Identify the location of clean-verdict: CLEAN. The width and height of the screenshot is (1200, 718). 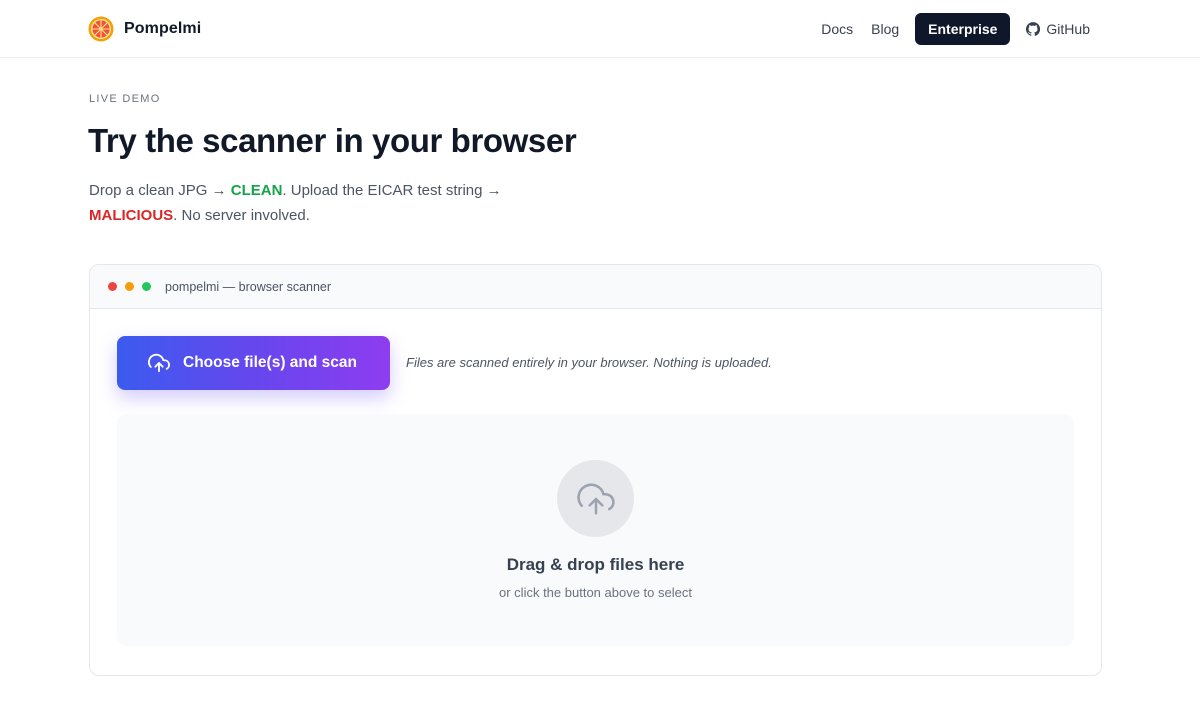
(256, 190).